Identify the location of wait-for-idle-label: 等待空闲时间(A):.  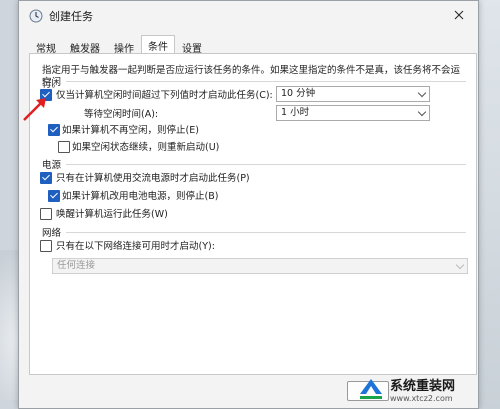
(121, 114).